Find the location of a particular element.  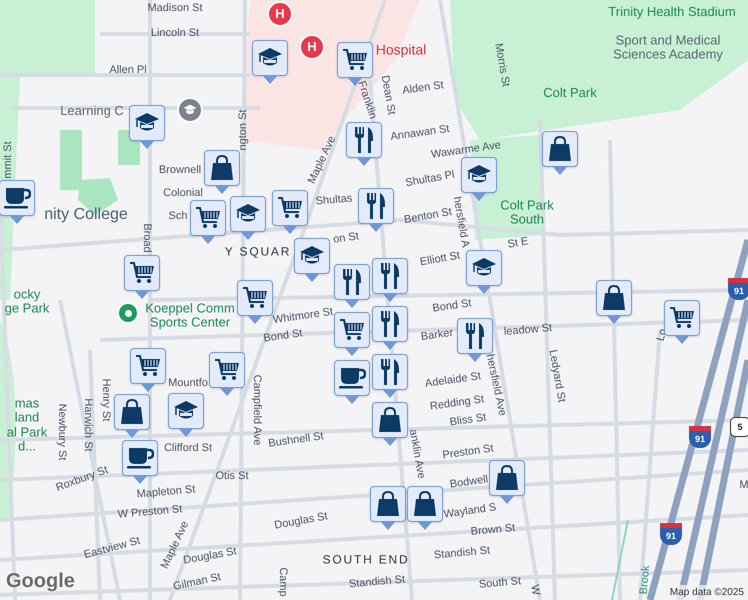

map-label: Colt Park is located at coordinates (570, 93).